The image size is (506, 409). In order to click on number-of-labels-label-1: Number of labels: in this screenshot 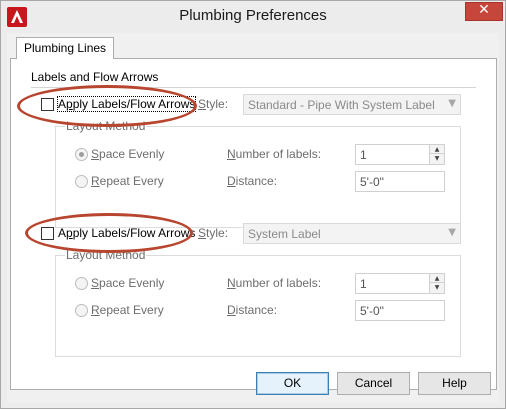, I will do `click(274, 154)`.